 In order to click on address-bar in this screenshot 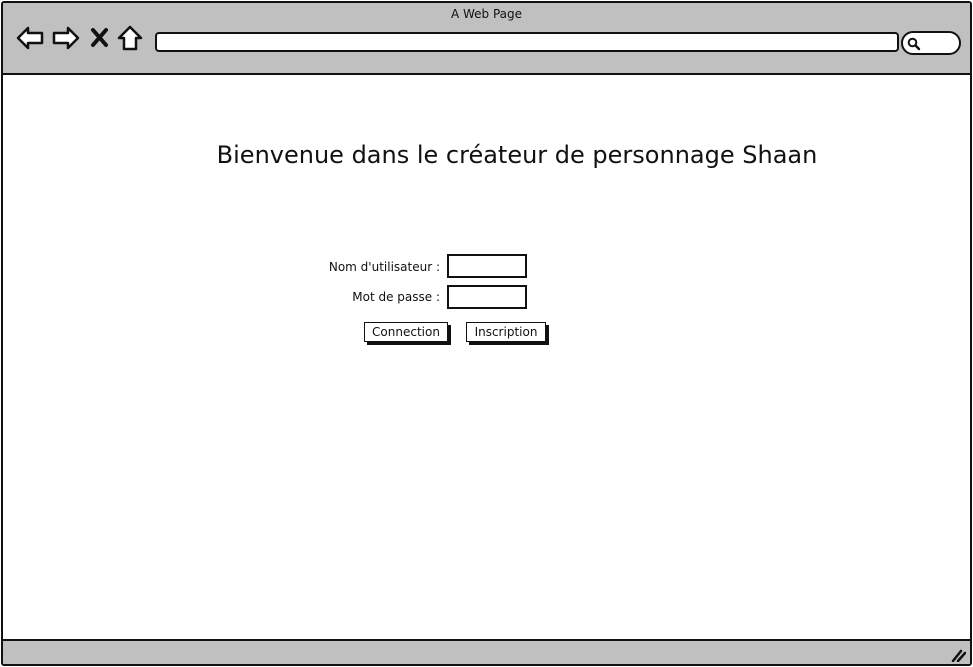, I will do `click(527, 42)`.